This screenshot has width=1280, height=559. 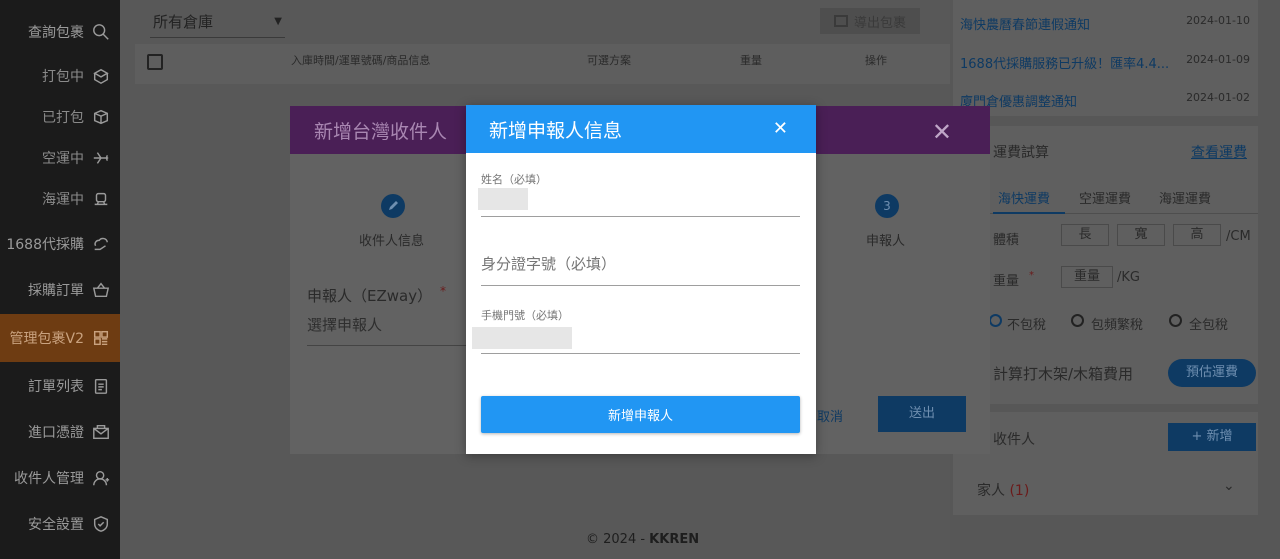 I want to click on table-header-cell: 入庫時間/運單號碼/商品信息, so click(x=361, y=60).